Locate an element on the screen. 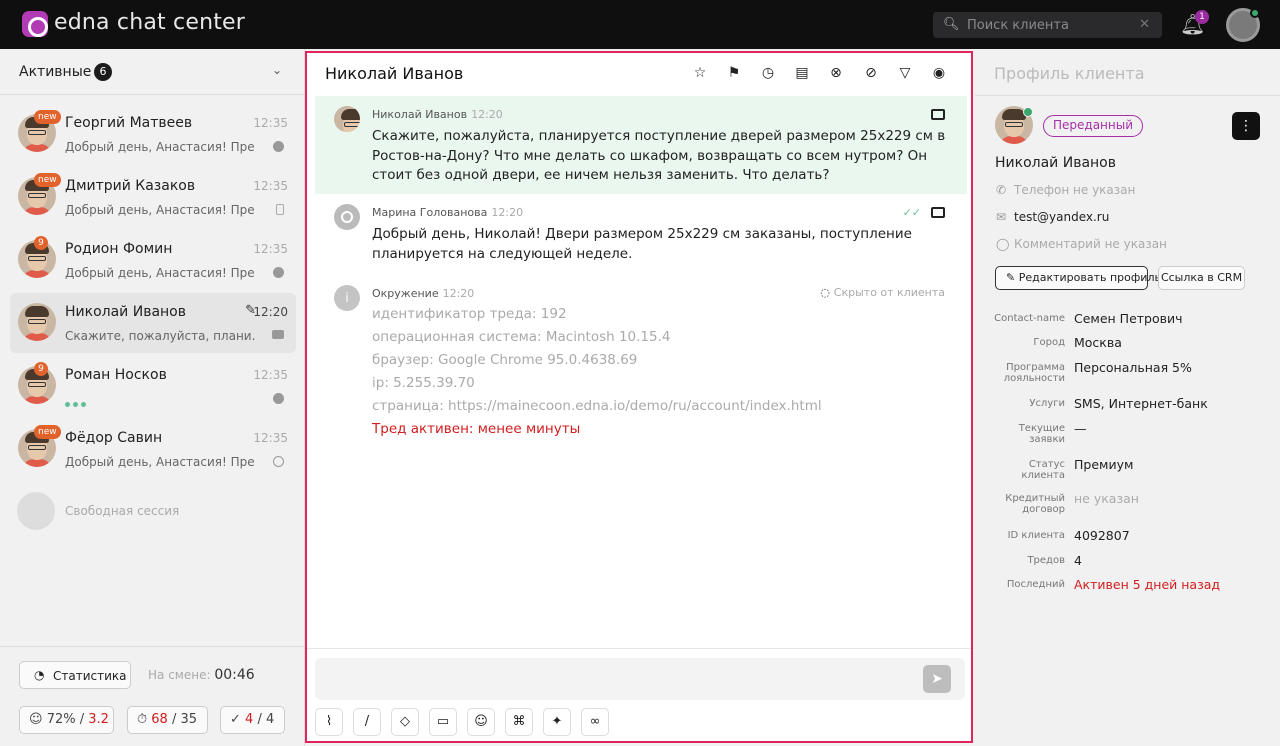 The width and height of the screenshot is (1280, 746). crm-link-button: Ссылка в CRM is located at coordinates (1201, 278).